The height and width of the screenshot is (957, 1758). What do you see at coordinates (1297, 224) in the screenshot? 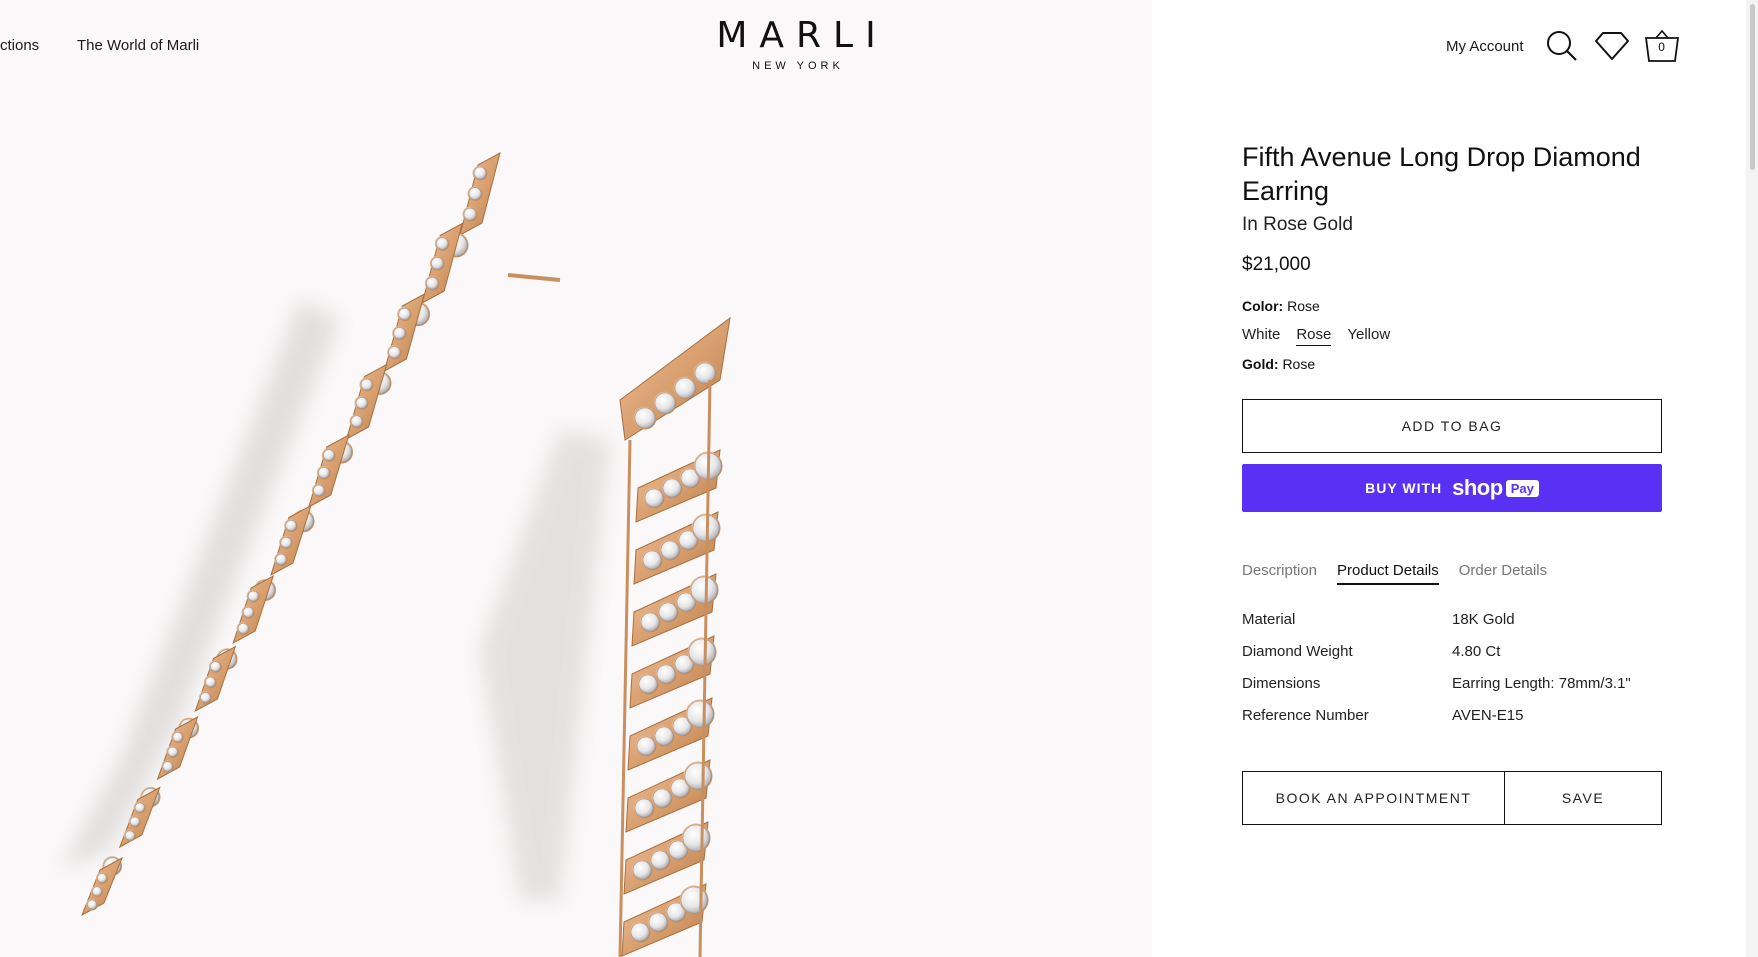
I see `product-subtitle: In Rose Gold` at bounding box center [1297, 224].